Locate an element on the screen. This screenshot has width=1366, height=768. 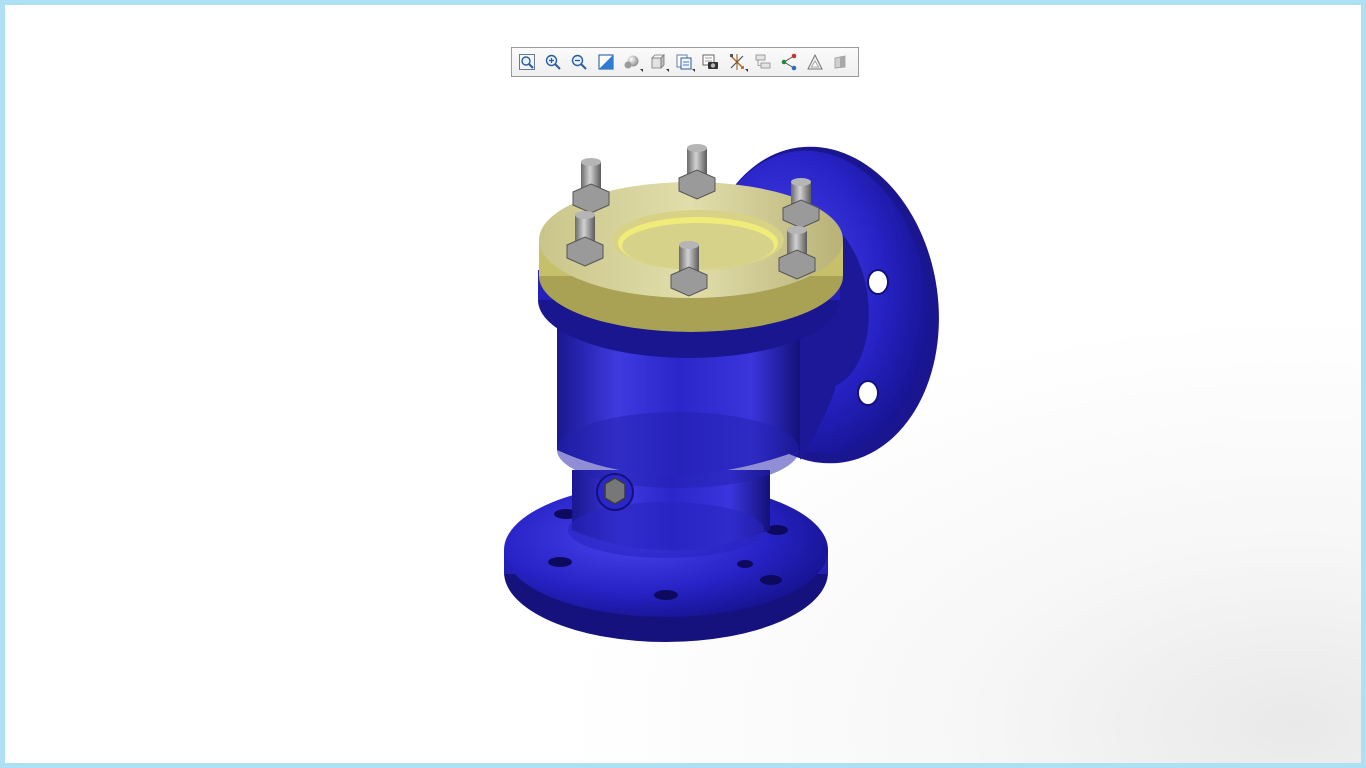
explode-icon is located at coordinates (736, 62).